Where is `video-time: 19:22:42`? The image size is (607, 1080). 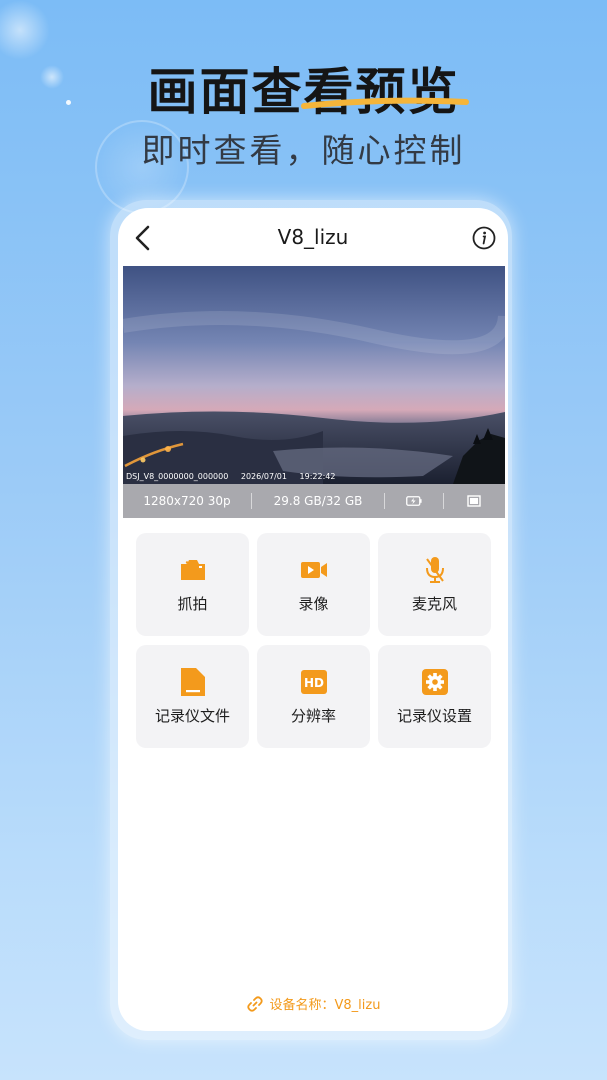
video-time: 19:22:42 is located at coordinates (317, 476).